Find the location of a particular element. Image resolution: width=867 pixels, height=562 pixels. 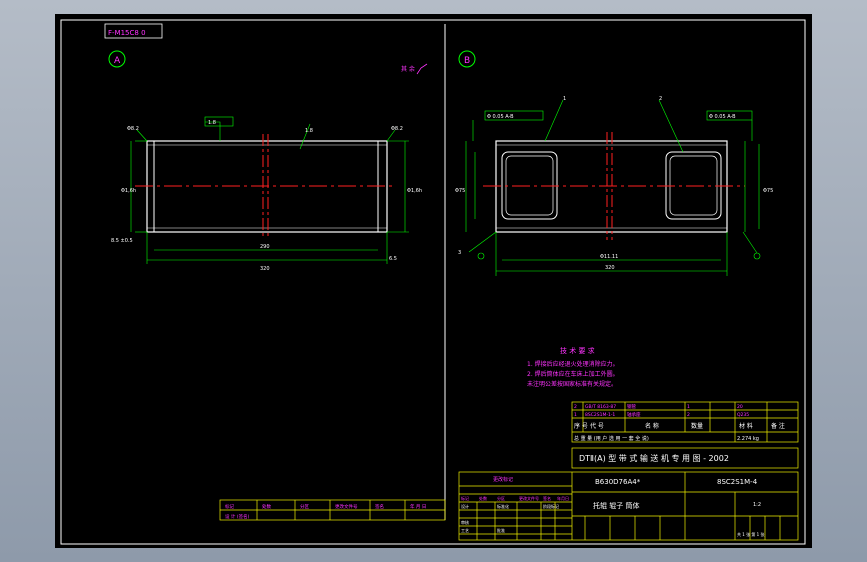

rev-process: 工艺 is located at coordinates (465, 530).